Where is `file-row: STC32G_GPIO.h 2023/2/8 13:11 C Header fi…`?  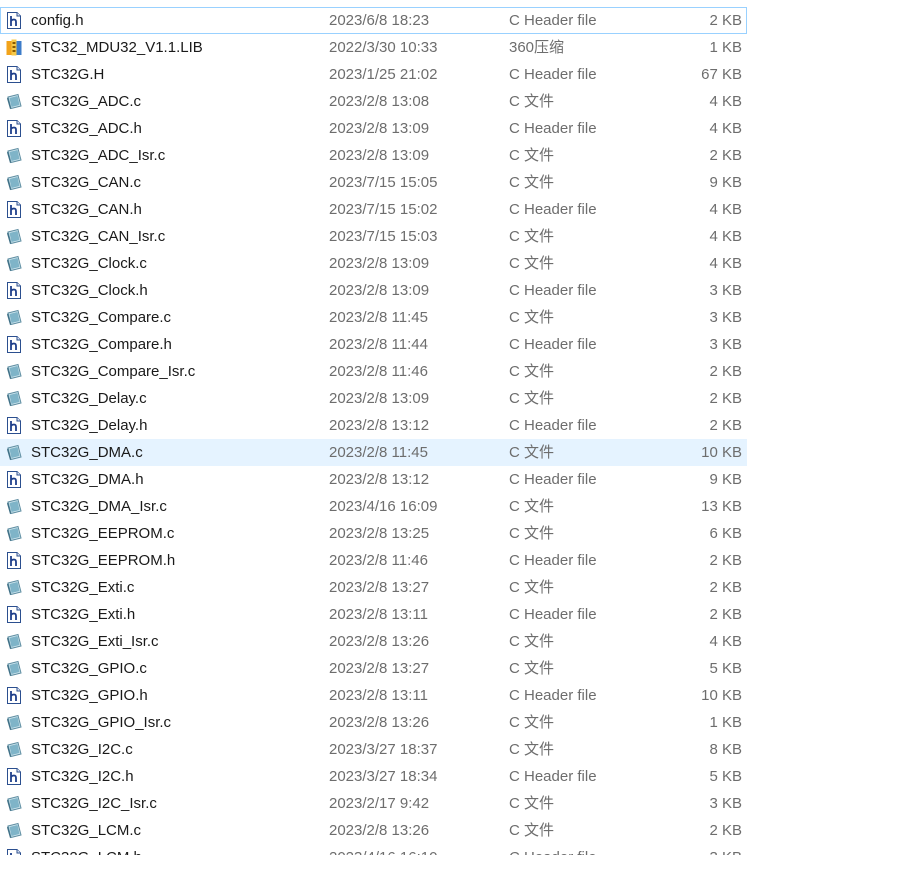
file-row: STC32G_GPIO.h 2023/2/8 13:11 C Header fi… is located at coordinates (373, 695).